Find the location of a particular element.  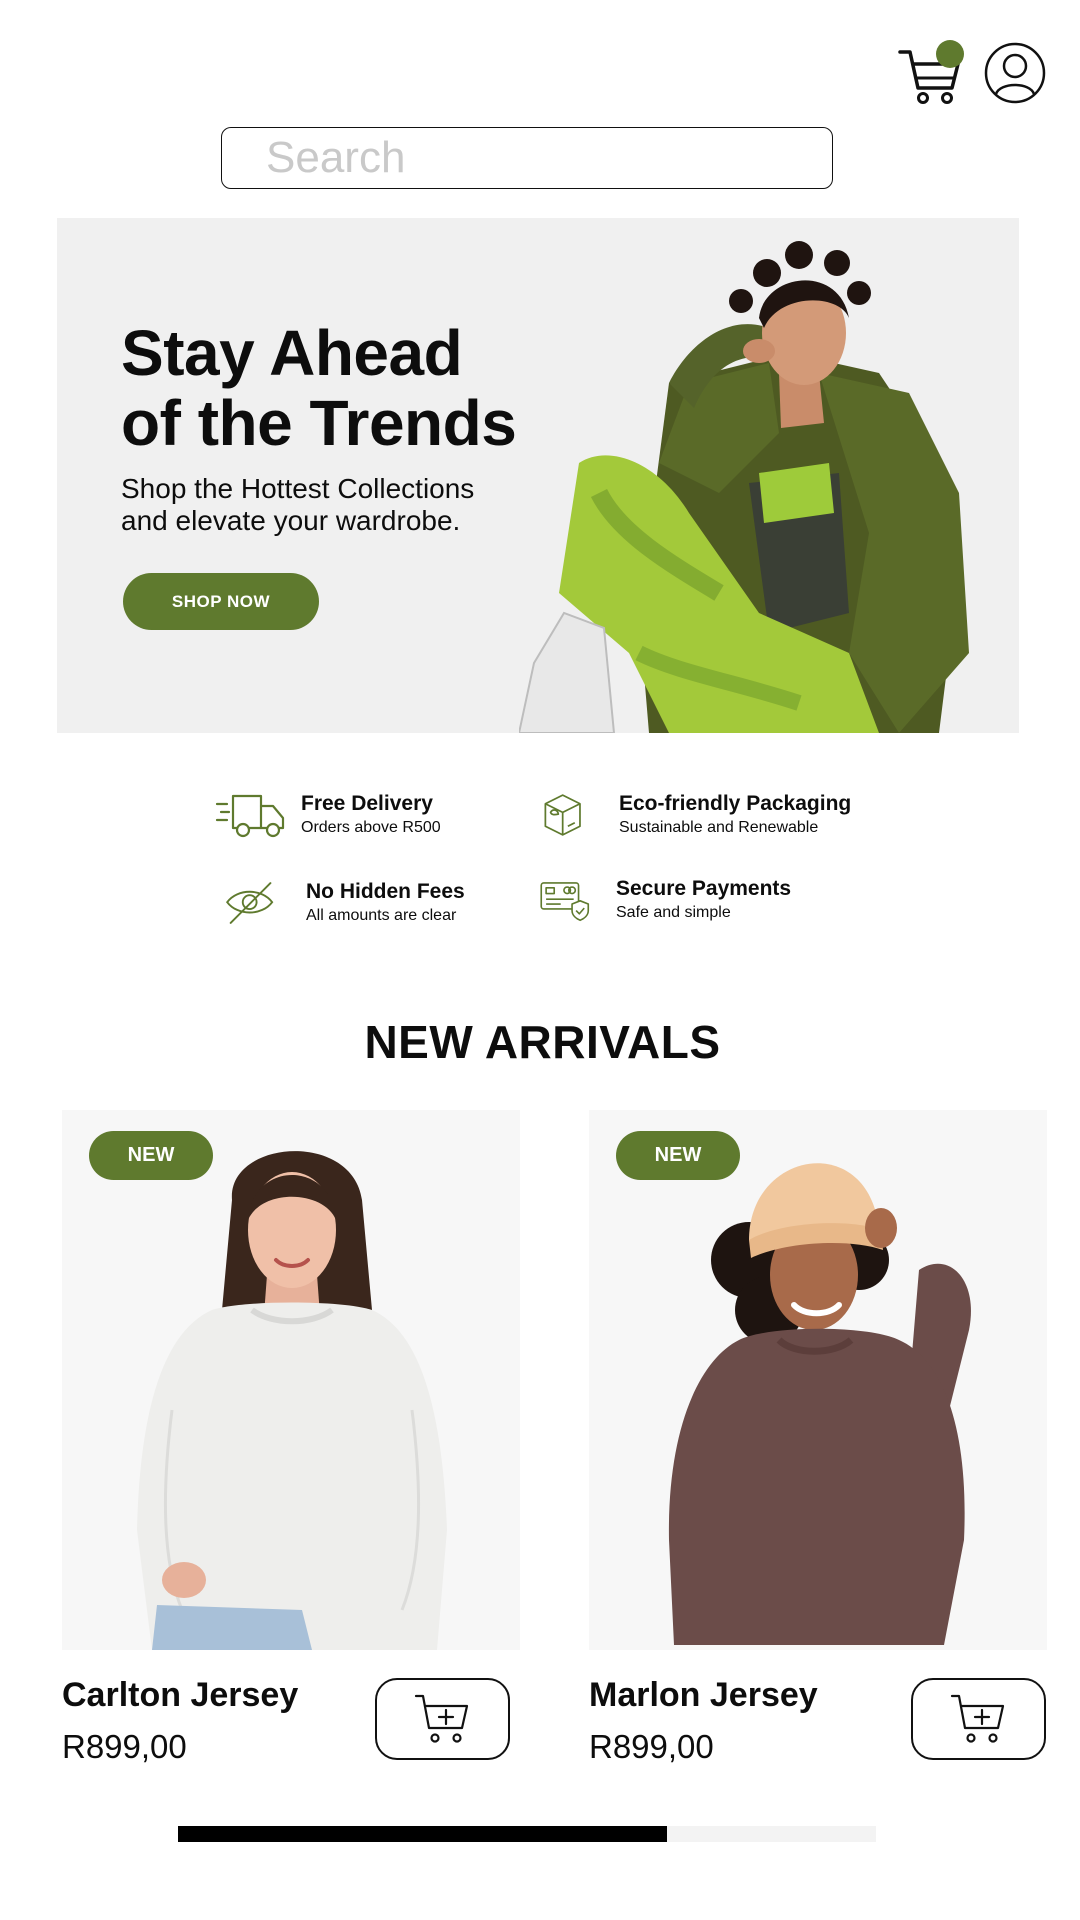

feature-subtitle: Sustainable and Renewable is located at coordinates (719, 827).